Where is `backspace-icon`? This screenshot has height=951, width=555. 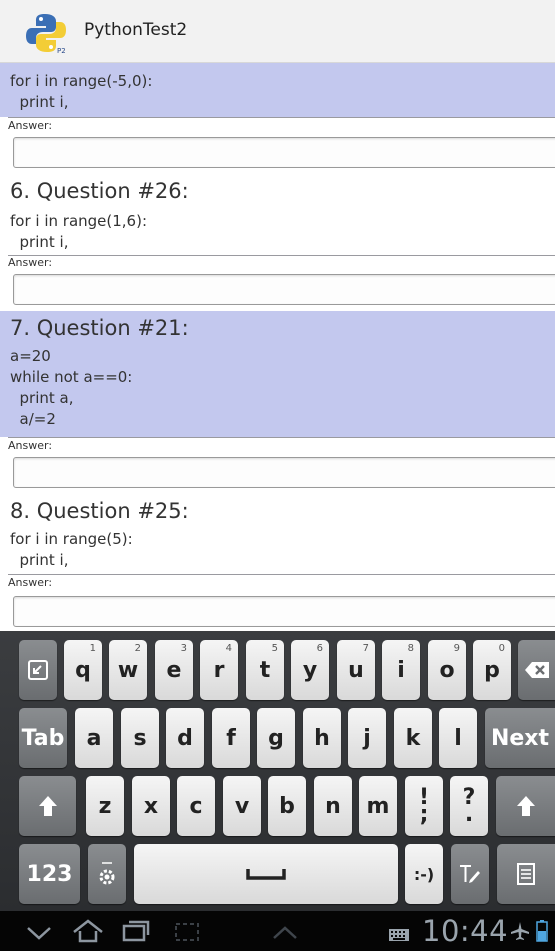
backspace-icon is located at coordinates (537, 670).